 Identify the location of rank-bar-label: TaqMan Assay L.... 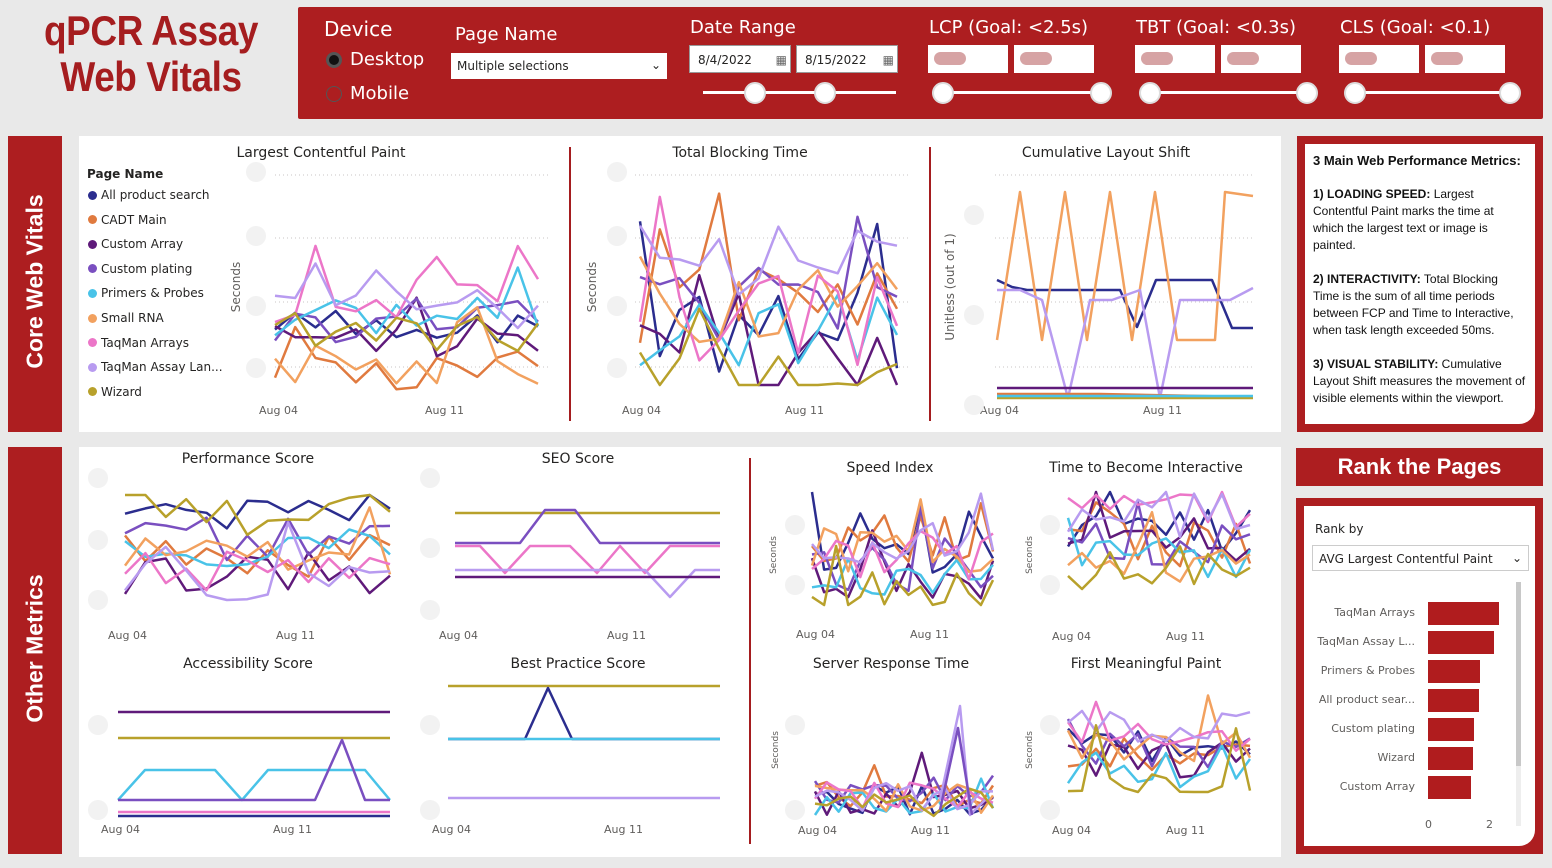
(1366, 641).